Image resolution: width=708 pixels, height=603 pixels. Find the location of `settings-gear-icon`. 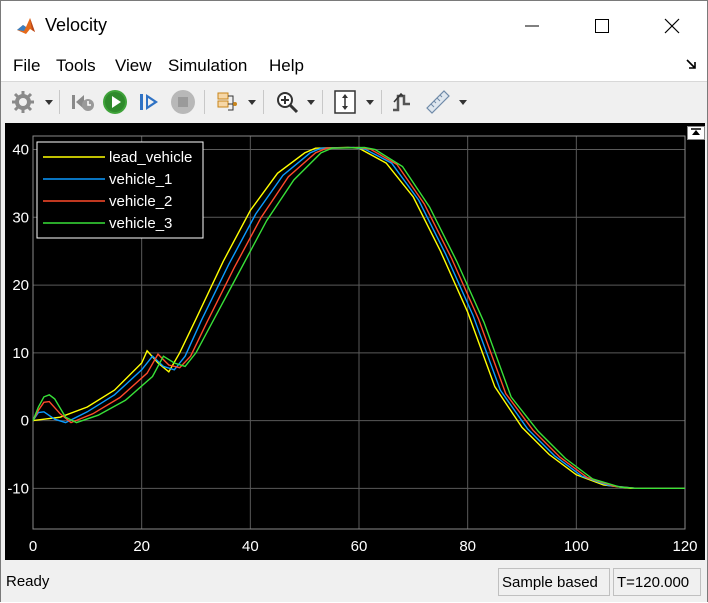

settings-gear-icon is located at coordinates (23, 102).